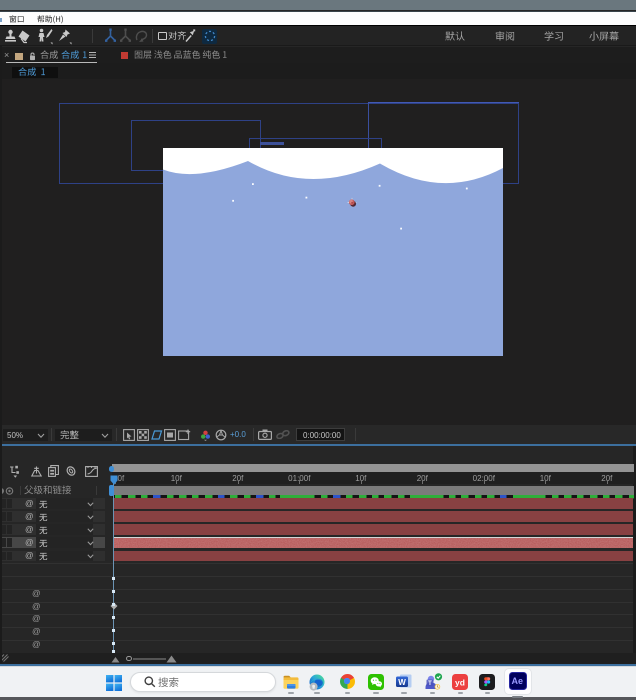 Image resolution: width=636 pixels, height=700 pixels. Describe the element at coordinates (402, 682) in the screenshot. I see `svg-text: W` at that location.